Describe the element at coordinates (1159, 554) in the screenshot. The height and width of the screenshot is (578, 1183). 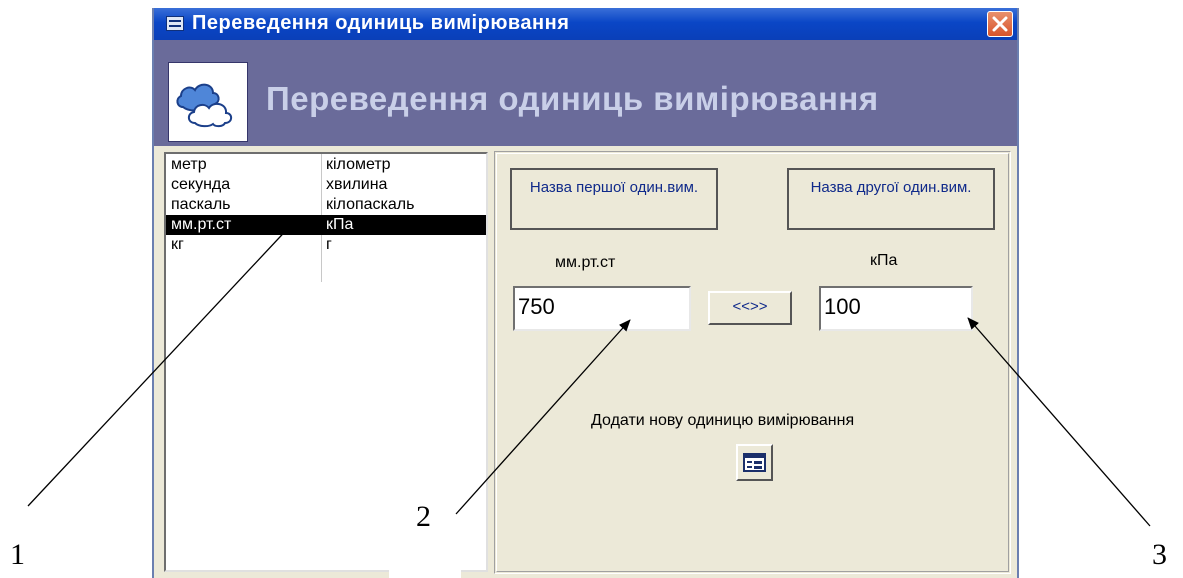
I see `annotation-label-3: 3` at that location.